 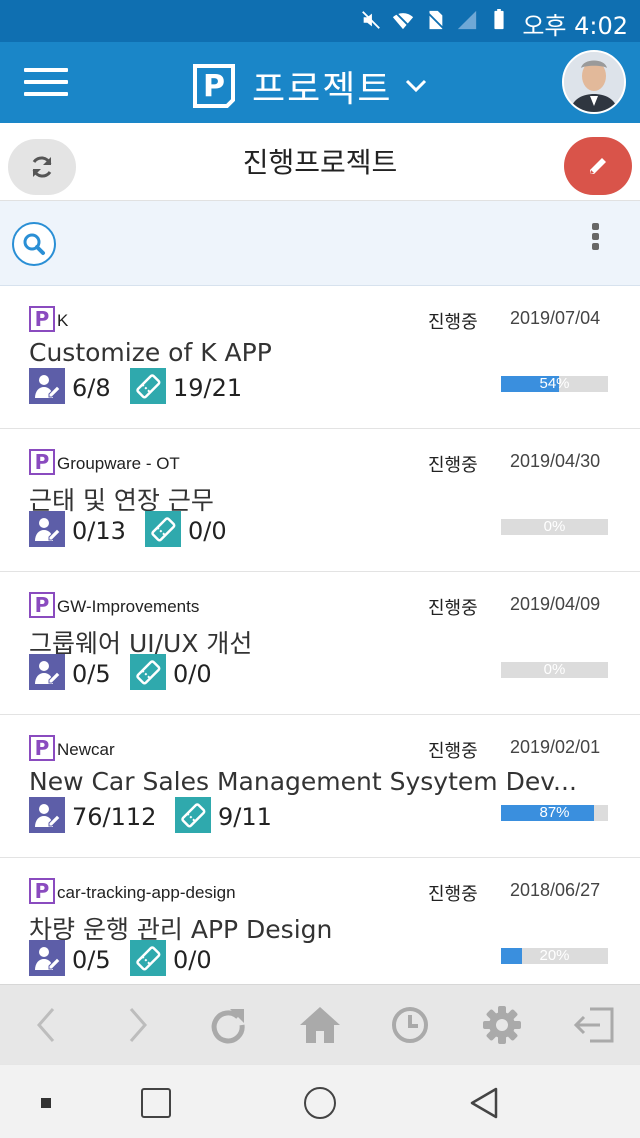 I want to click on app-header: P 프로젝트, so click(x=320, y=82).